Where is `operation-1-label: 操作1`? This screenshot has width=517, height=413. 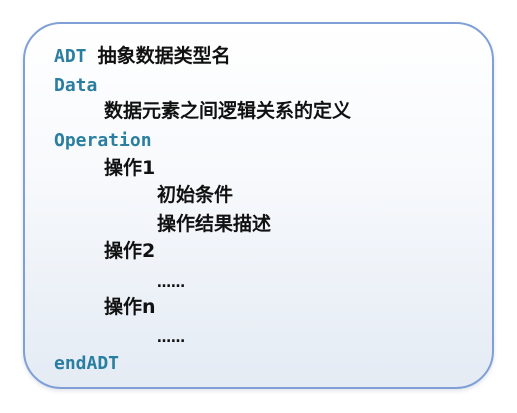 operation-1-label: 操作1 is located at coordinates (130, 168).